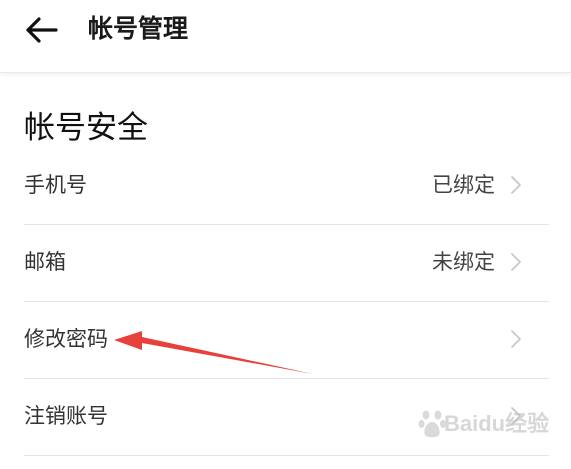 Image resolution: width=571 pixels, height=469 pixels. What do you see at coordinates (497, 423) in the screenshot?
I see `watermark-text: Baidu经验` at bounding box center [497, 423].